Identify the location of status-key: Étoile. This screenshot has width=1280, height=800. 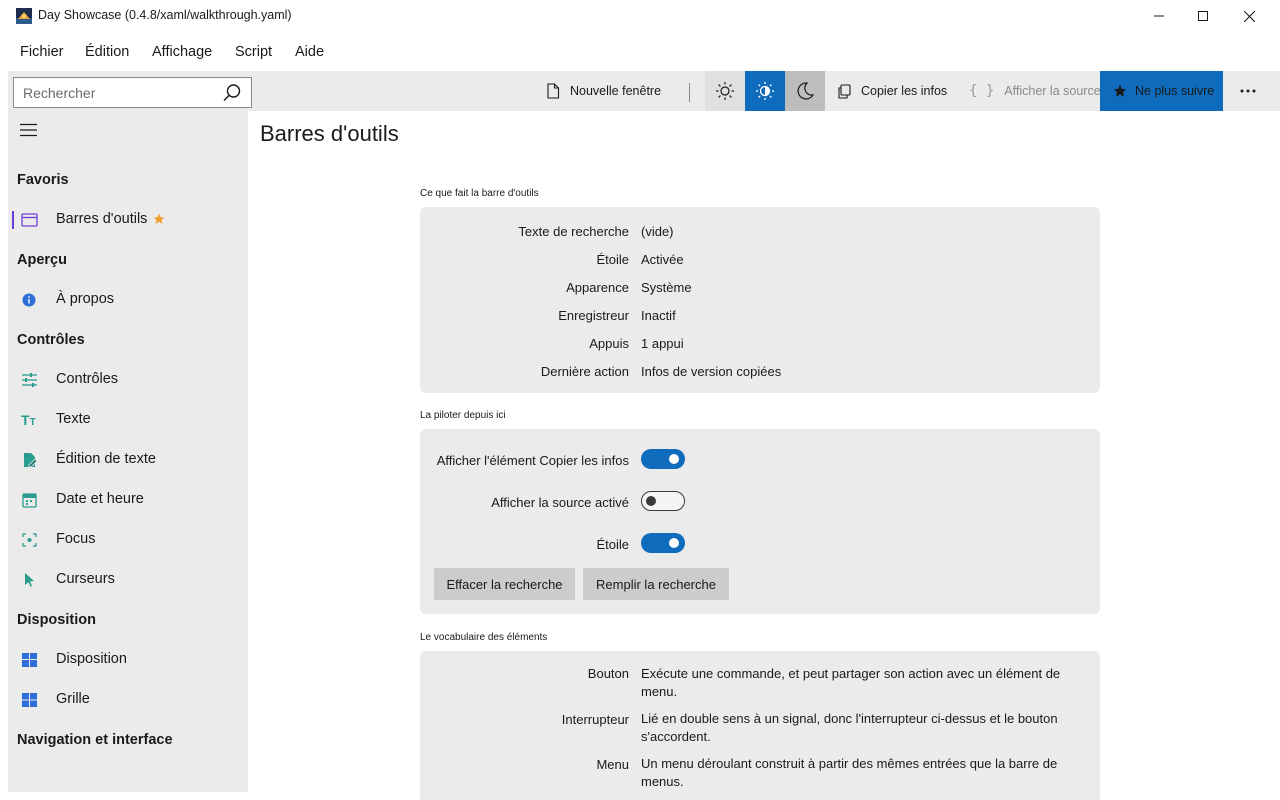
(612, 259).